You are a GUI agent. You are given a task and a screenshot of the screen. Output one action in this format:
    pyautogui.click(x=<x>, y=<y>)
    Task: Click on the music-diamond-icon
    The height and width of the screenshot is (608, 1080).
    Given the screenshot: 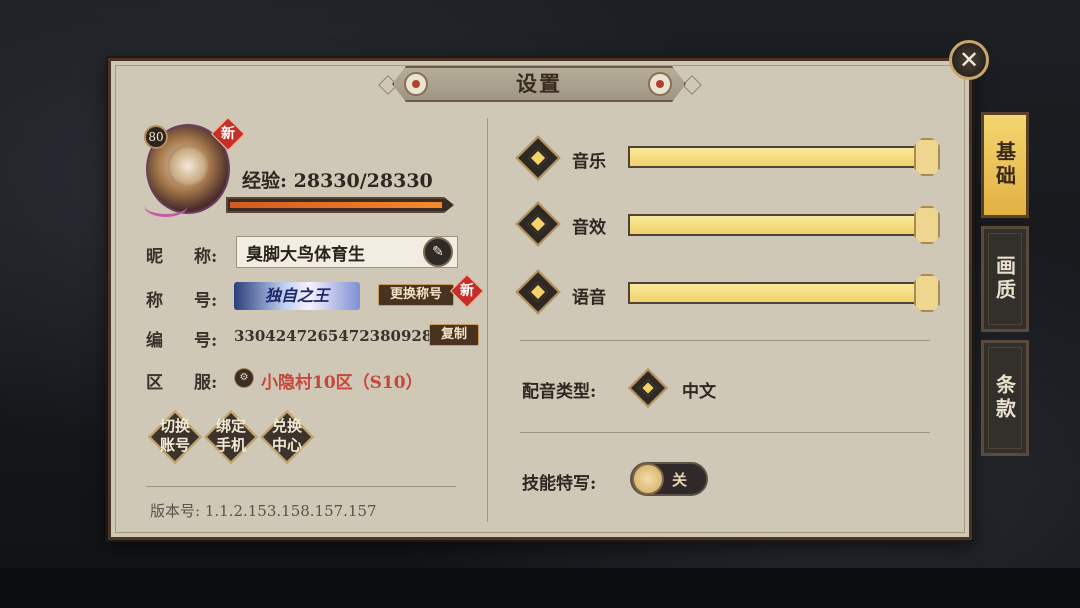 What is the action you would take?
    pyautogui.click(x=538, y=158)
    